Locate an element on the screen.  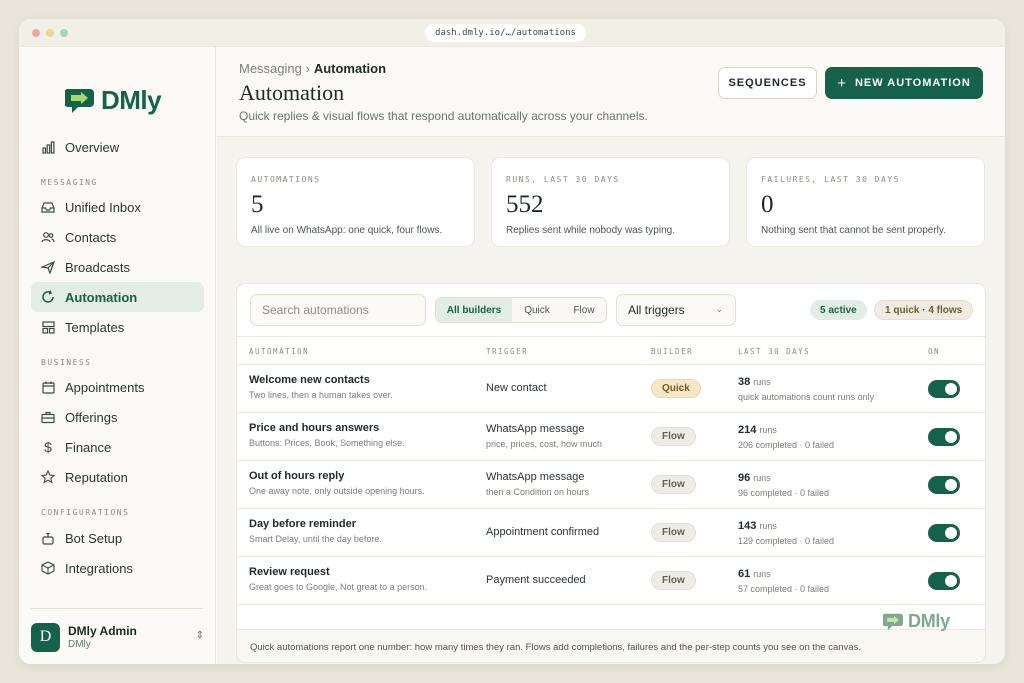
sidebar-item-bot-setup: Bot Setup is located at coordinates (117, 538).